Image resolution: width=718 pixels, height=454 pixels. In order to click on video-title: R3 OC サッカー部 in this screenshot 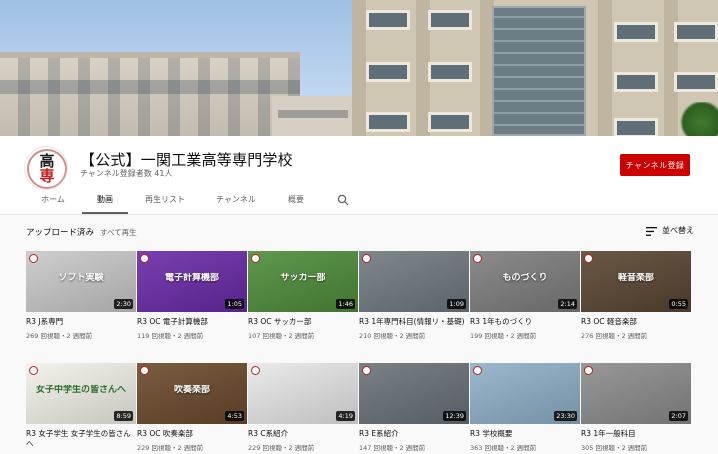, I will do `click(303, 322)`.